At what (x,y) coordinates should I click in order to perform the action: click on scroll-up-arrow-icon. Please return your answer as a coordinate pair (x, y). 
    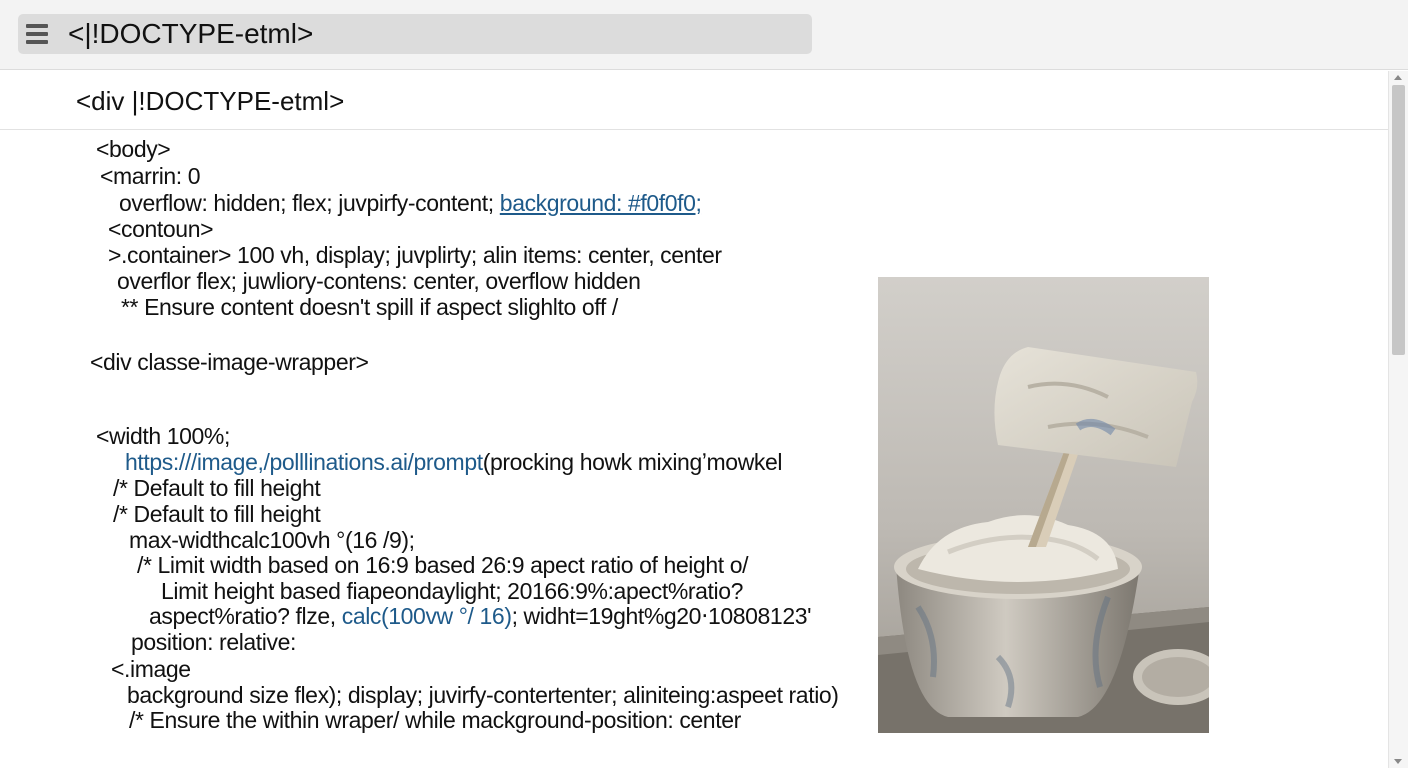
    Looking at the image, I should click on (1398, 77).